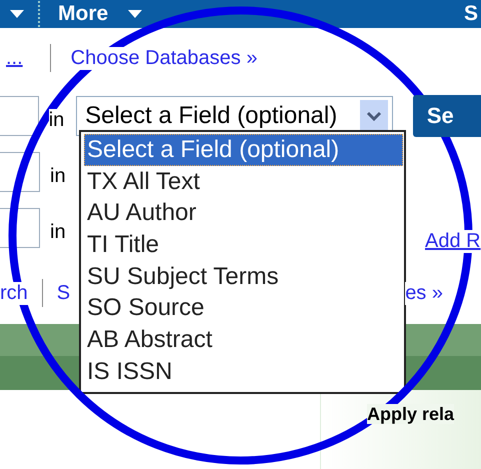 The height and width of the screenshot is (469, 481). Describe the element at coordinates (244, 245) in the screenshot. I see `dropdown-option: TI Title` at that location.